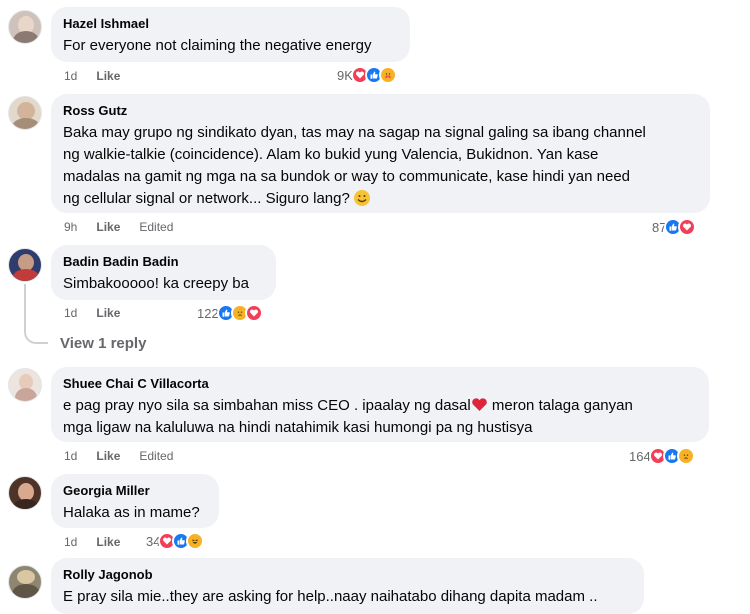 The height and width of the screenshot is (614, 750). What do you see at coordinates (685, 456) in the screenshot?
I see `sad-icon` at bounding box center [685, 456].